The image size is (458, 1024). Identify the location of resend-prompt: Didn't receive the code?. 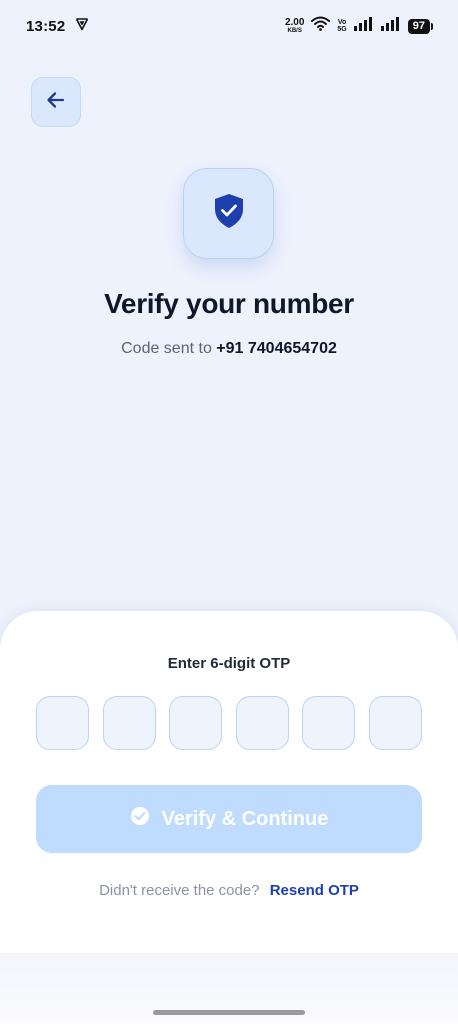
(179, 890).